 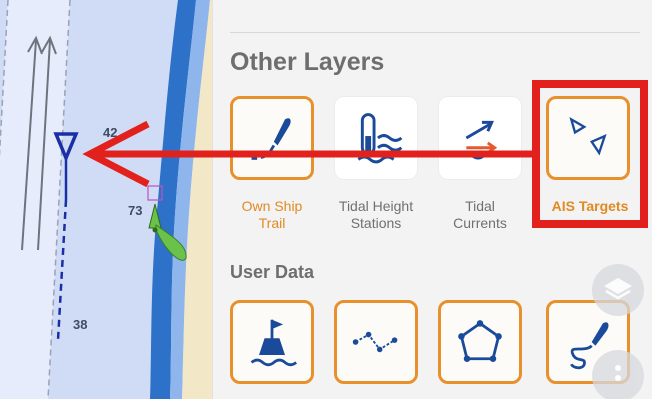 I want to click on ship-trail-icon, so click(x=271, y=139).